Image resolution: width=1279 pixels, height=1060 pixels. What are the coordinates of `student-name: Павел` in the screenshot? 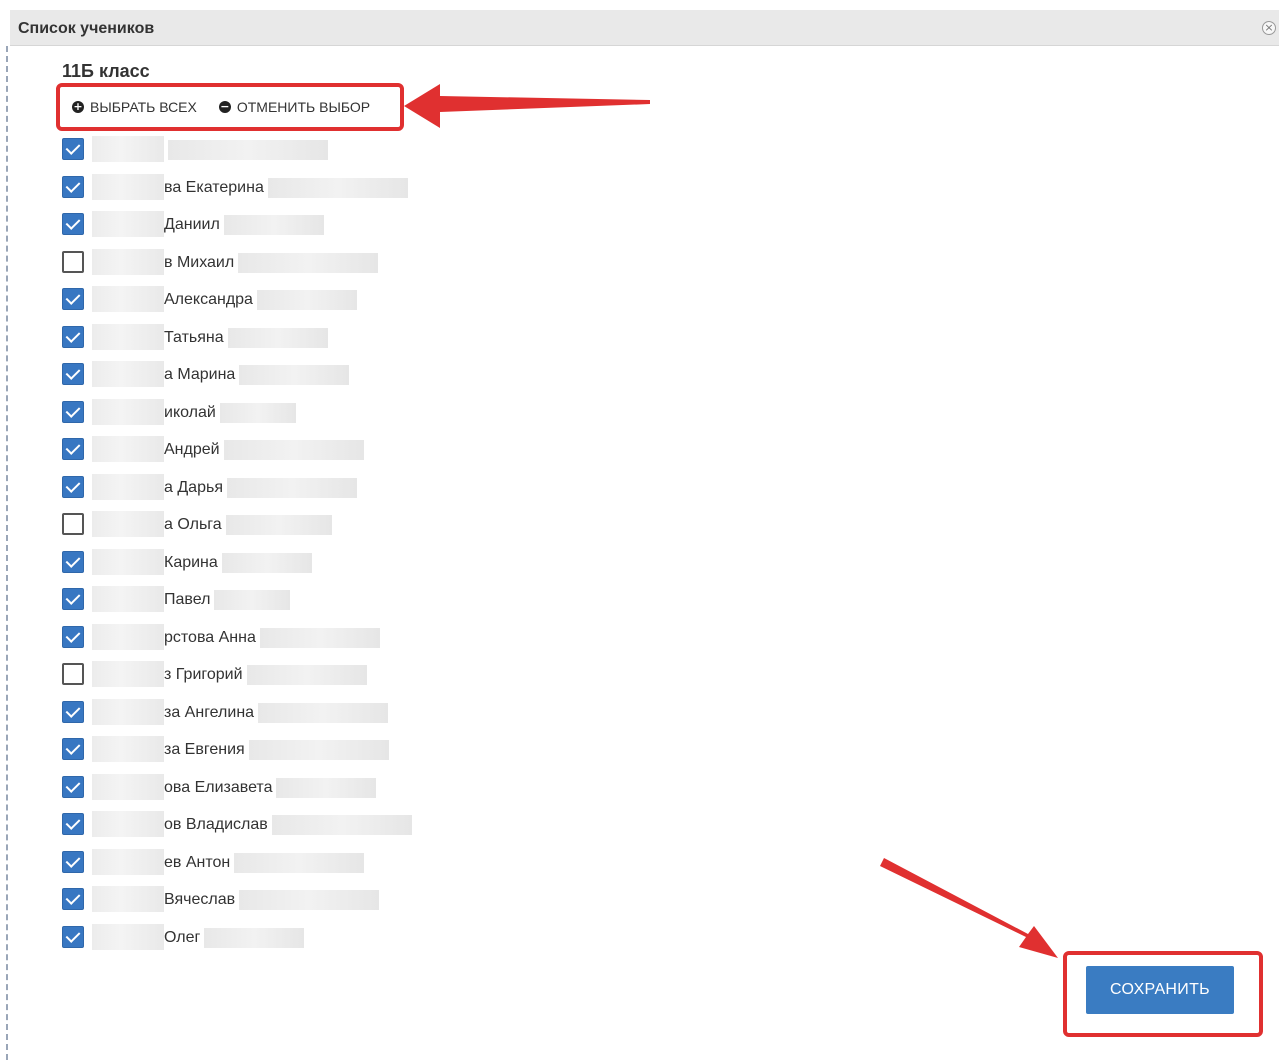 It's located at (187, 600).